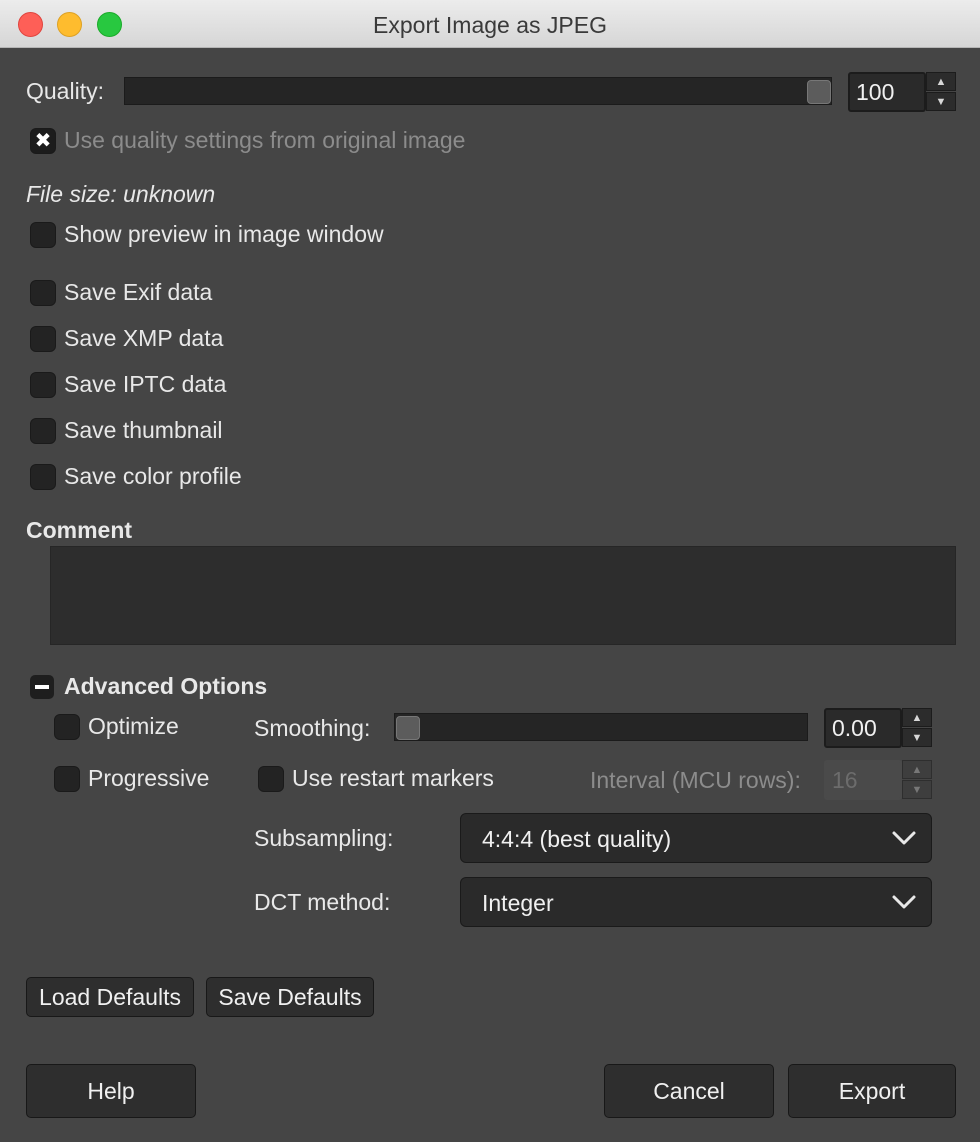 The height and width of the screenshot is (1142, 980). What do you see at coordinates (518, 903) in the screenshot?
I see `dct-method-value: Integer` at bounding box center [518, 903].